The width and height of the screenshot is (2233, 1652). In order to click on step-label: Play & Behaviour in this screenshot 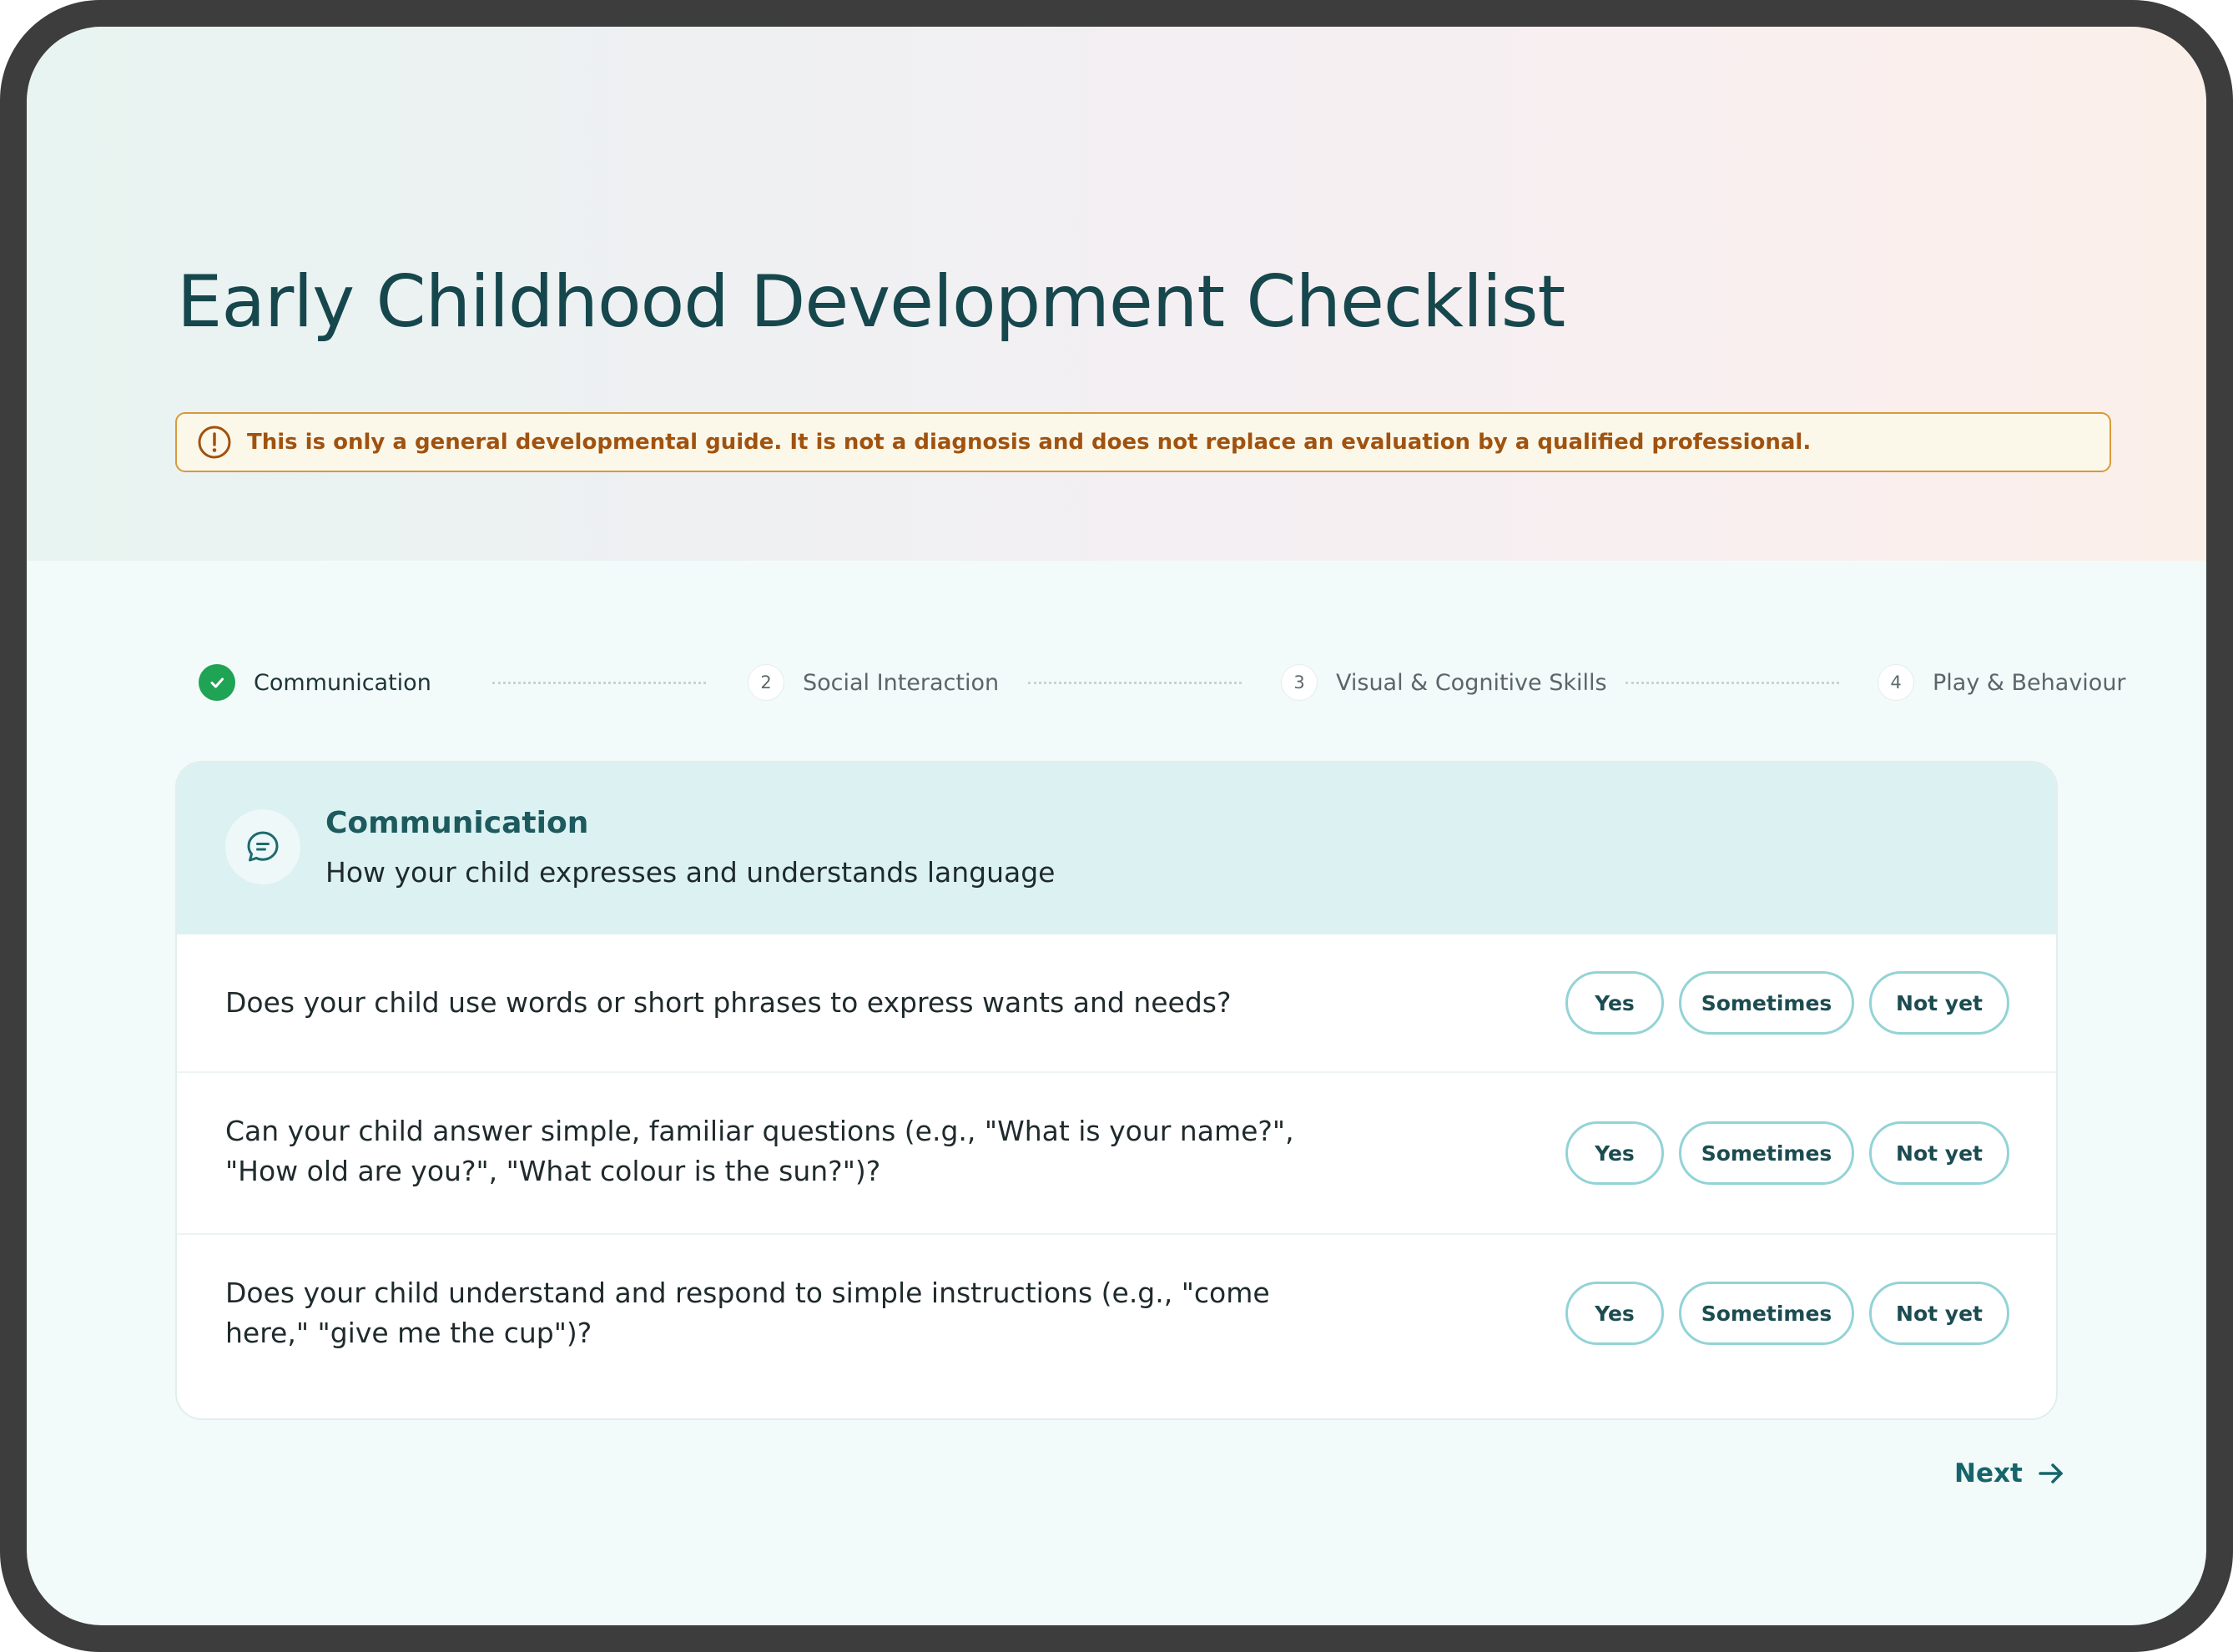, I will do `click(2029, 683)`.